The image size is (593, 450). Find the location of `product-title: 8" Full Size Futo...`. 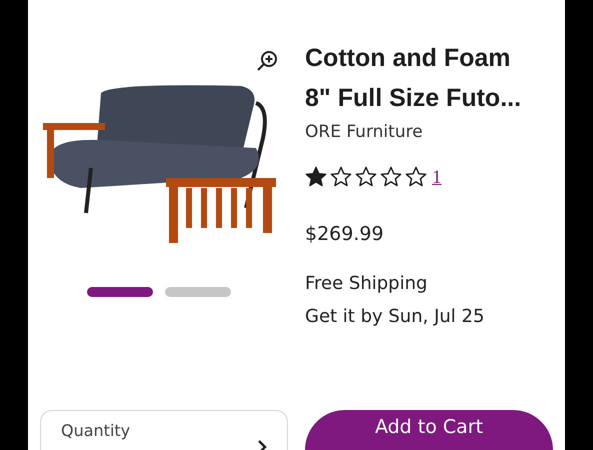

product-title: 8" Full Size Futo... is located at coordinates (413, 98).